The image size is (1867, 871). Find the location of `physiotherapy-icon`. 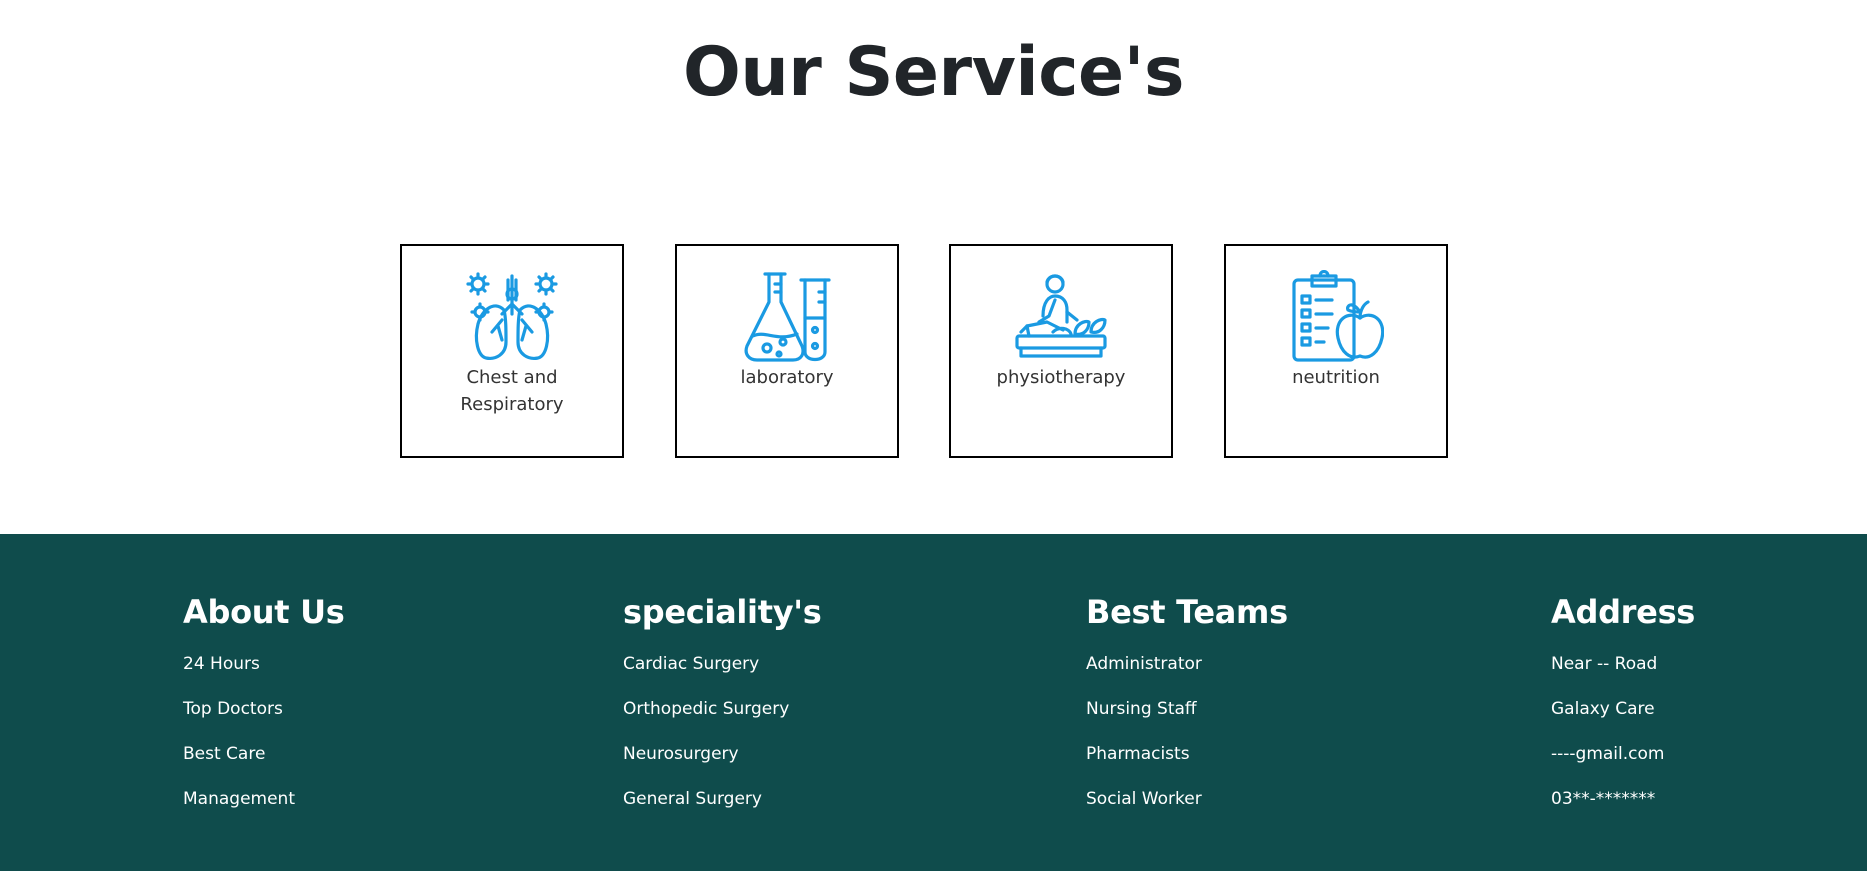

physiotherapy-icon is located at coordinates (1061, 316).